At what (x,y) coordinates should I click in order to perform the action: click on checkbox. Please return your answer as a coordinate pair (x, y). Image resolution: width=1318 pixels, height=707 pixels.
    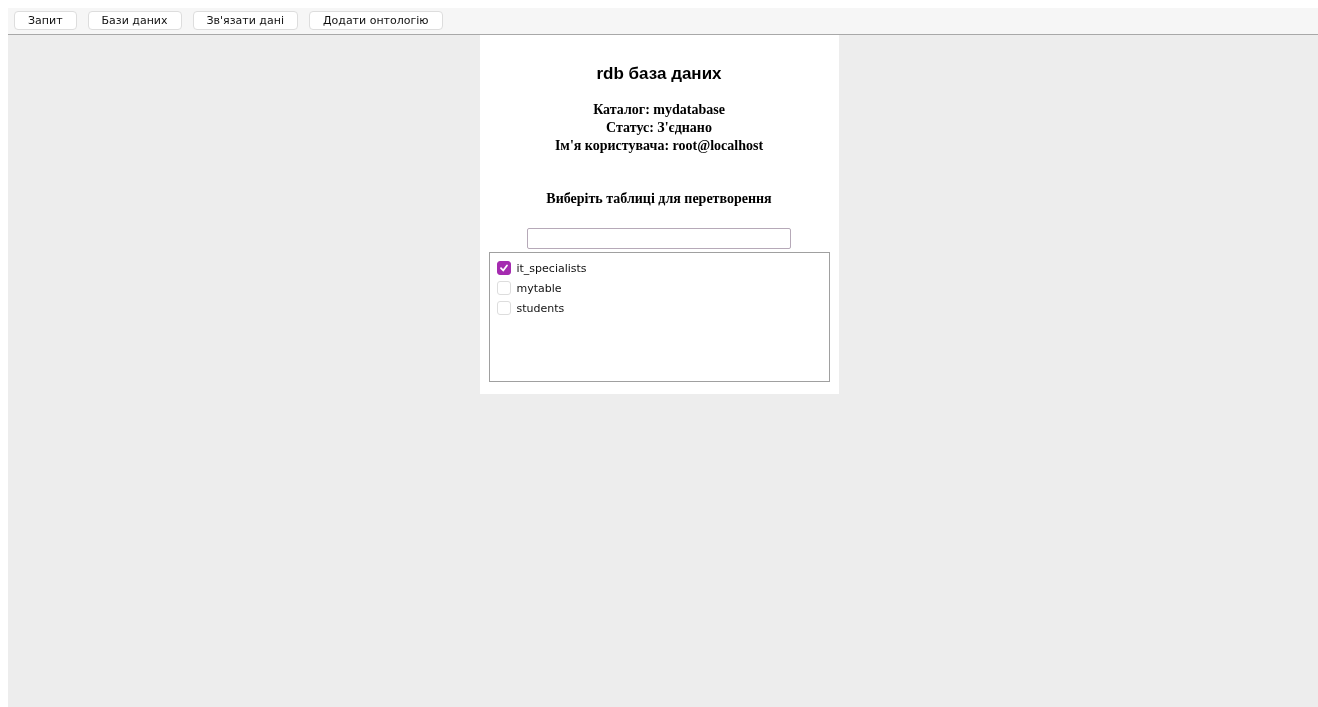
    Looking at the image, I should click on (503, 268).